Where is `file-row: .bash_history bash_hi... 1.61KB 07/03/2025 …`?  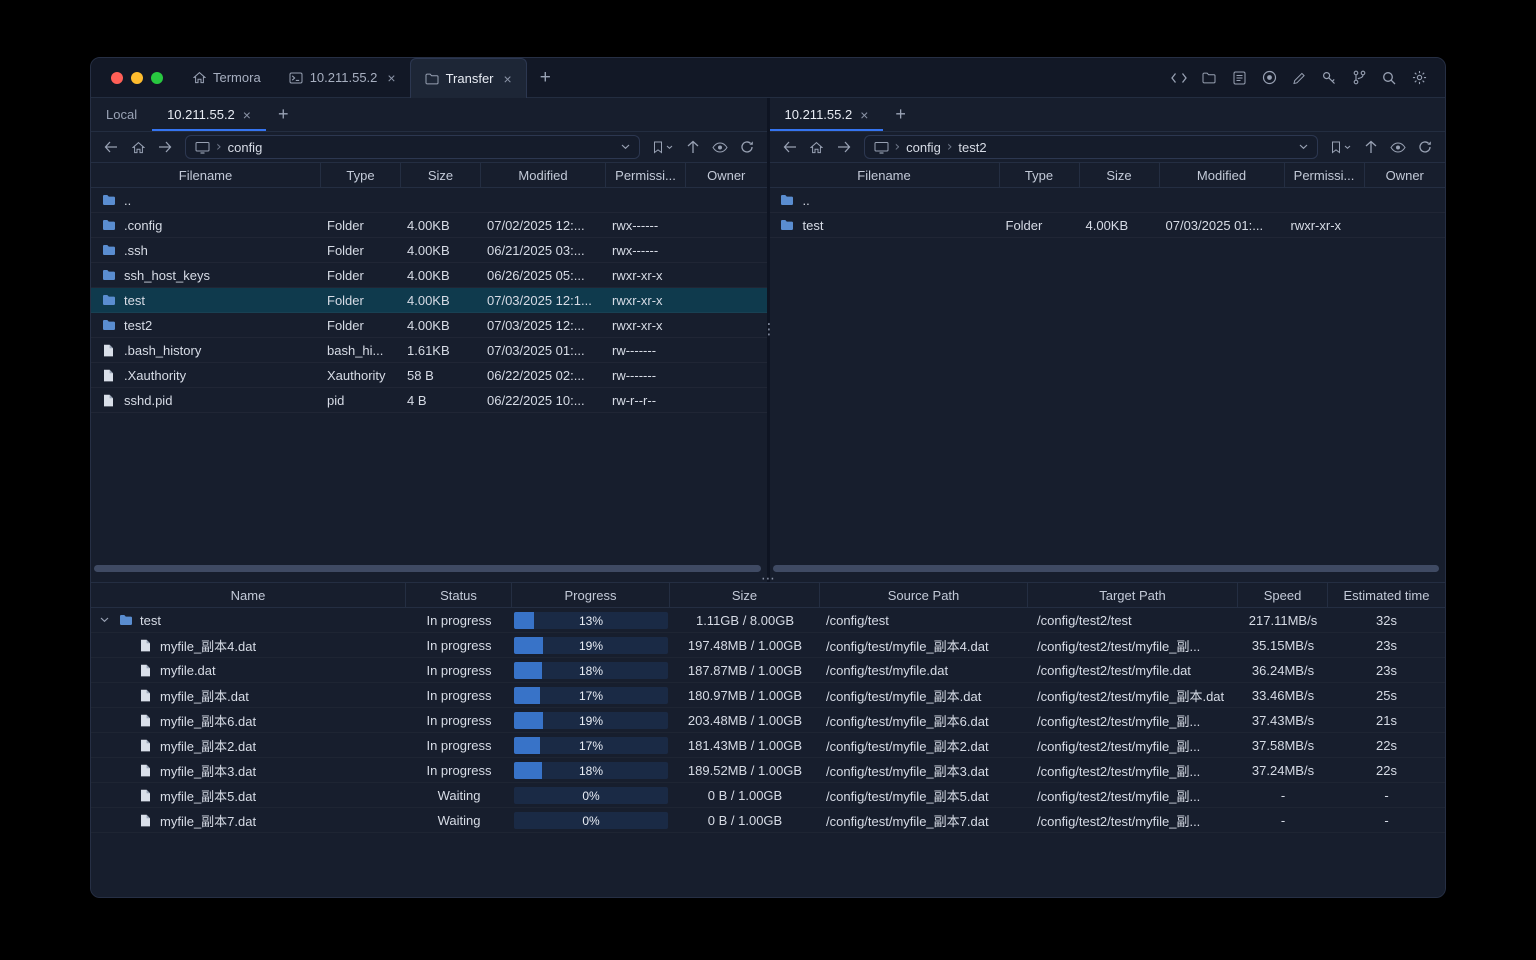
file-row: .bash_history bash_hi... 1.61KB 07/03/2025 … is located at coordinates (429, 350).